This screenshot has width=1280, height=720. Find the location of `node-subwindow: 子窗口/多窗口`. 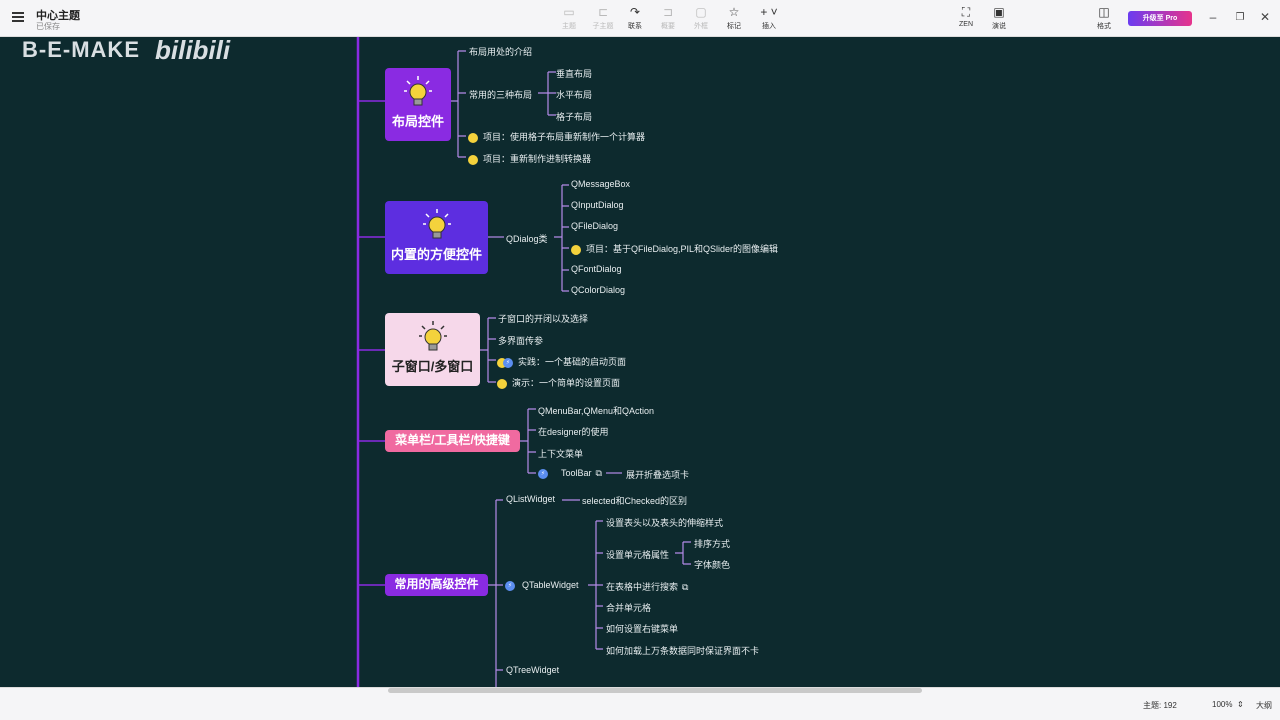

node-subwindow: 子窗口/多窗口 is located at coordinates (432, 349).